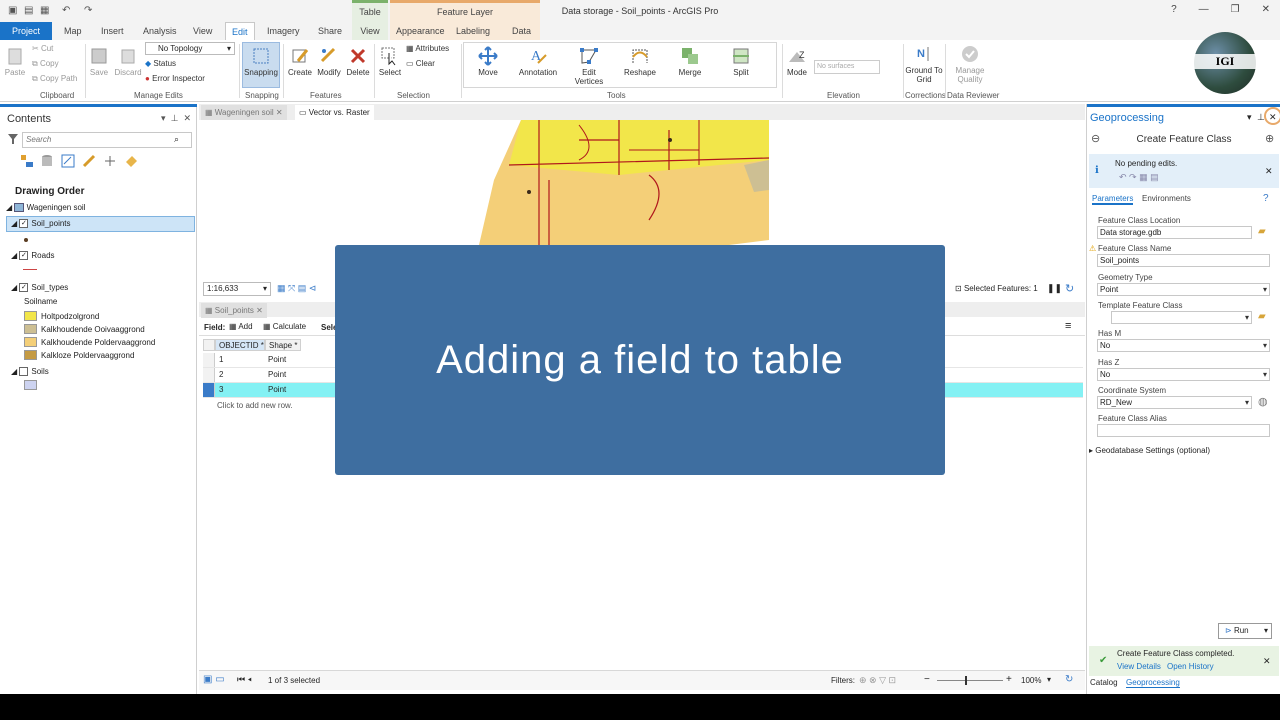  What do you see at coordinates (1166, 198) in the screenshot?
I see `tab-environments: Environments` at bounding box center [1166, 198].